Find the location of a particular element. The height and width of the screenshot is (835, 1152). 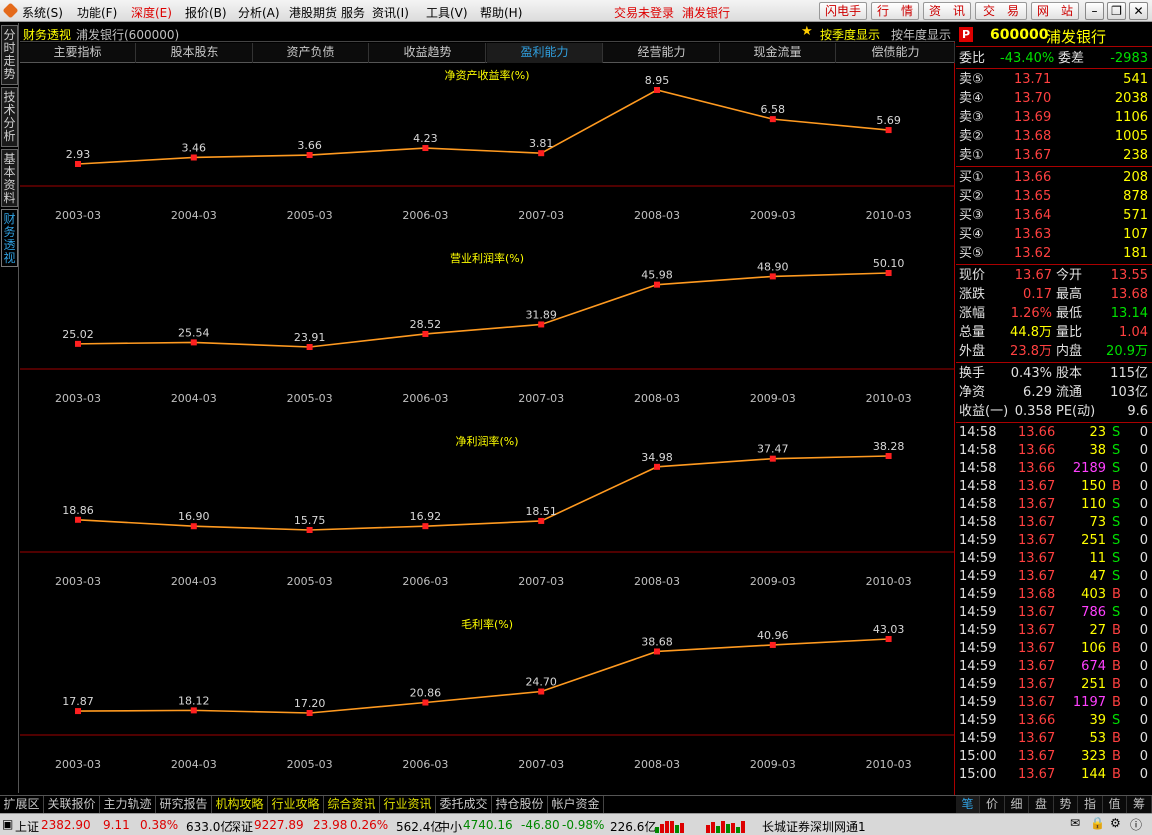

subtab-shareholders: 股本股东 is located at coordinates (195, 53).